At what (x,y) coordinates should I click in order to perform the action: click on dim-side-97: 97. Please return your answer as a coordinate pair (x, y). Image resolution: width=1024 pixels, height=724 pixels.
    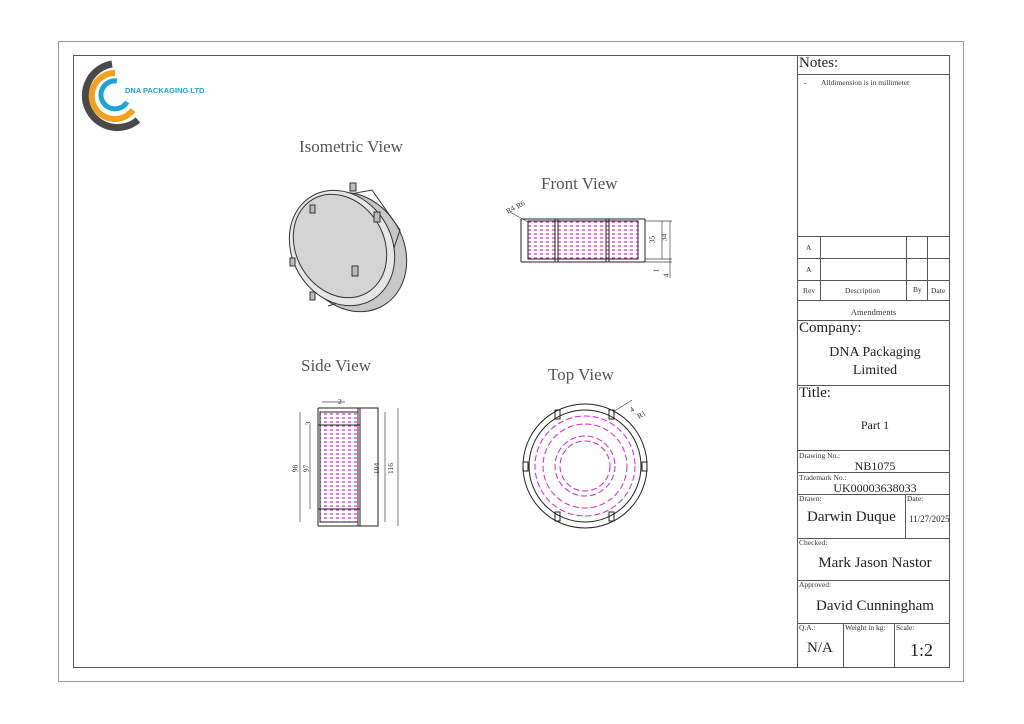
    Looking at the image, I should click on (306, 468).